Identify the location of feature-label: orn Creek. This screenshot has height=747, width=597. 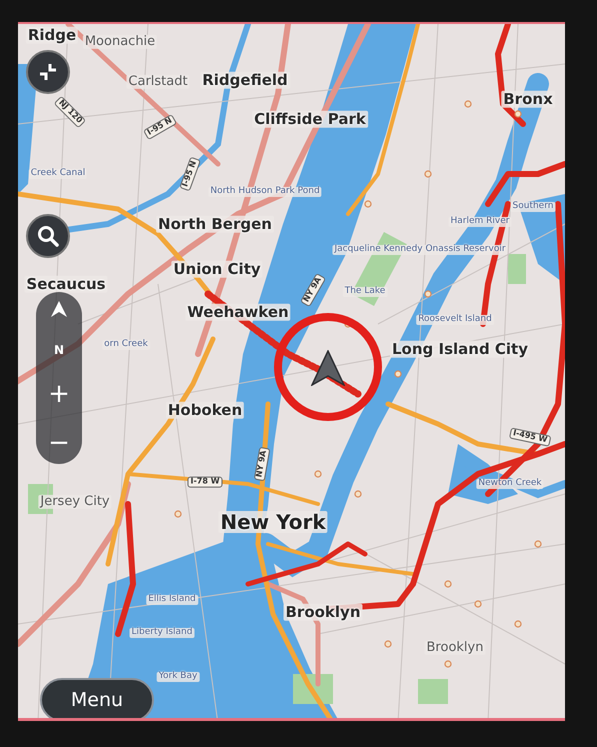
(126, 345).